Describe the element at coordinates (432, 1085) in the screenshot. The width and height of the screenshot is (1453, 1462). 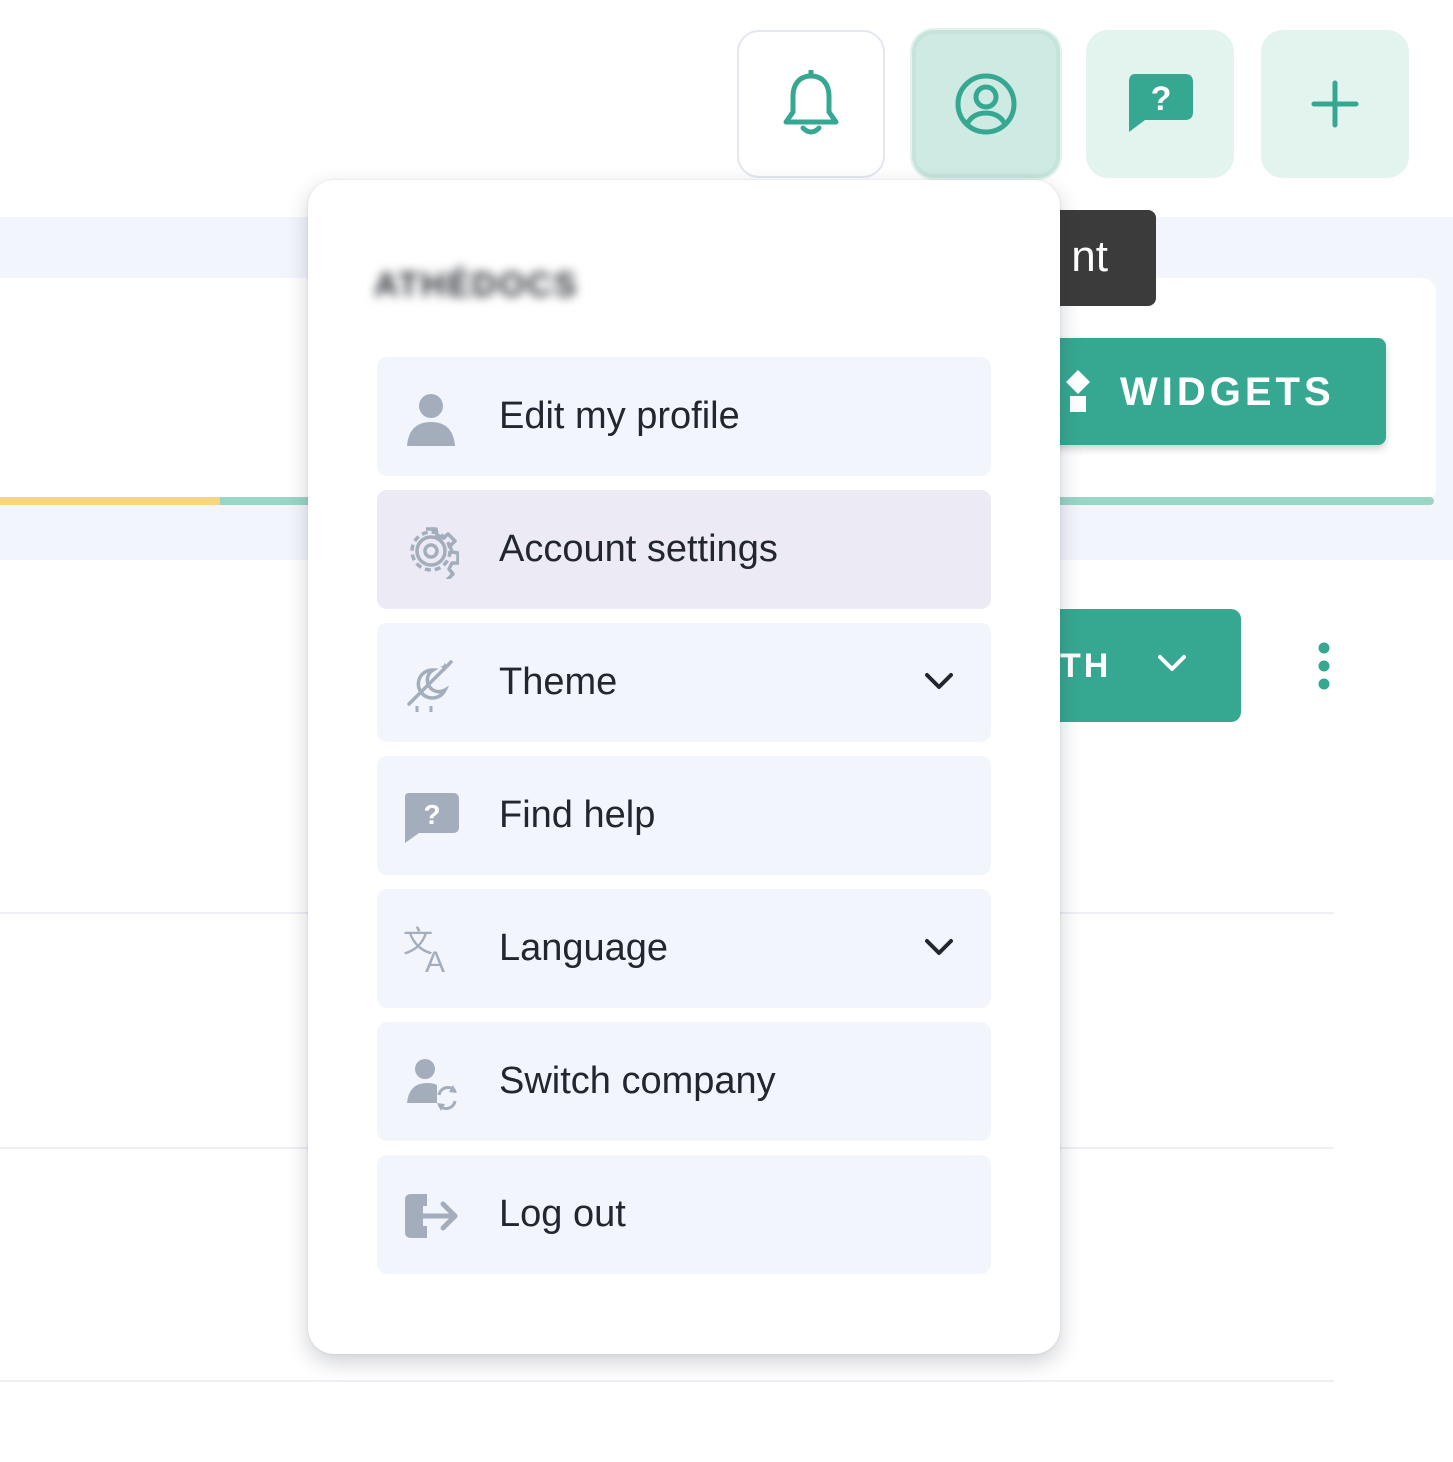
I see `switch-user-icon` at that location.